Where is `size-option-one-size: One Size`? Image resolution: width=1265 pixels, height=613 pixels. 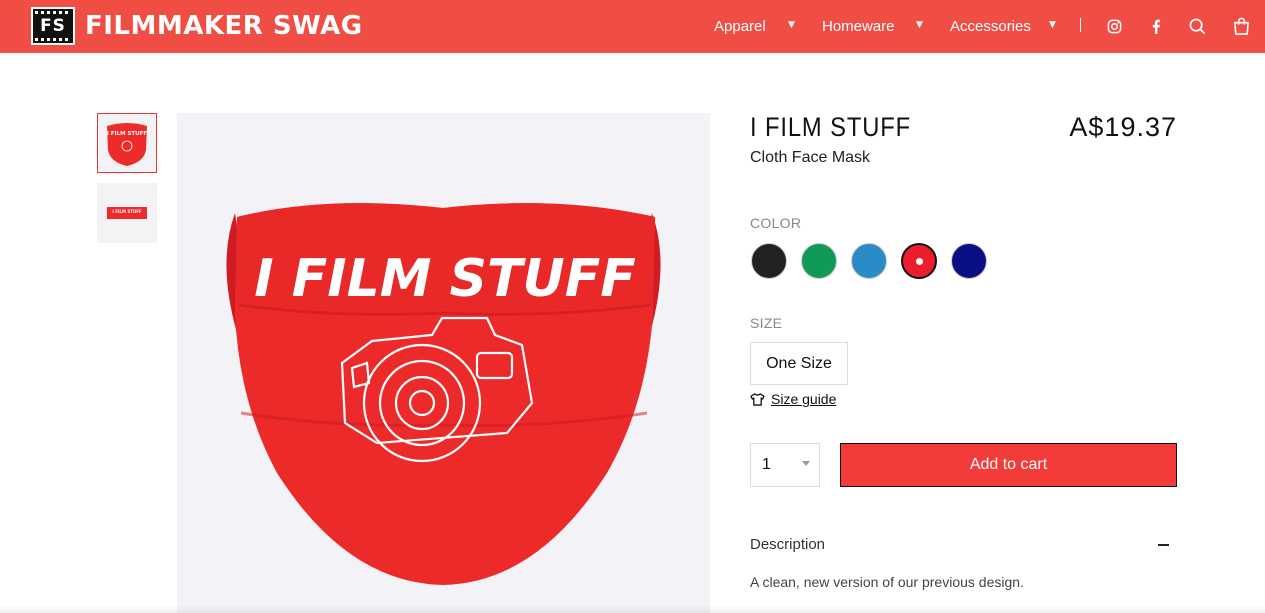 size-option-one-size: One Size is located at coordinates (799, 363).